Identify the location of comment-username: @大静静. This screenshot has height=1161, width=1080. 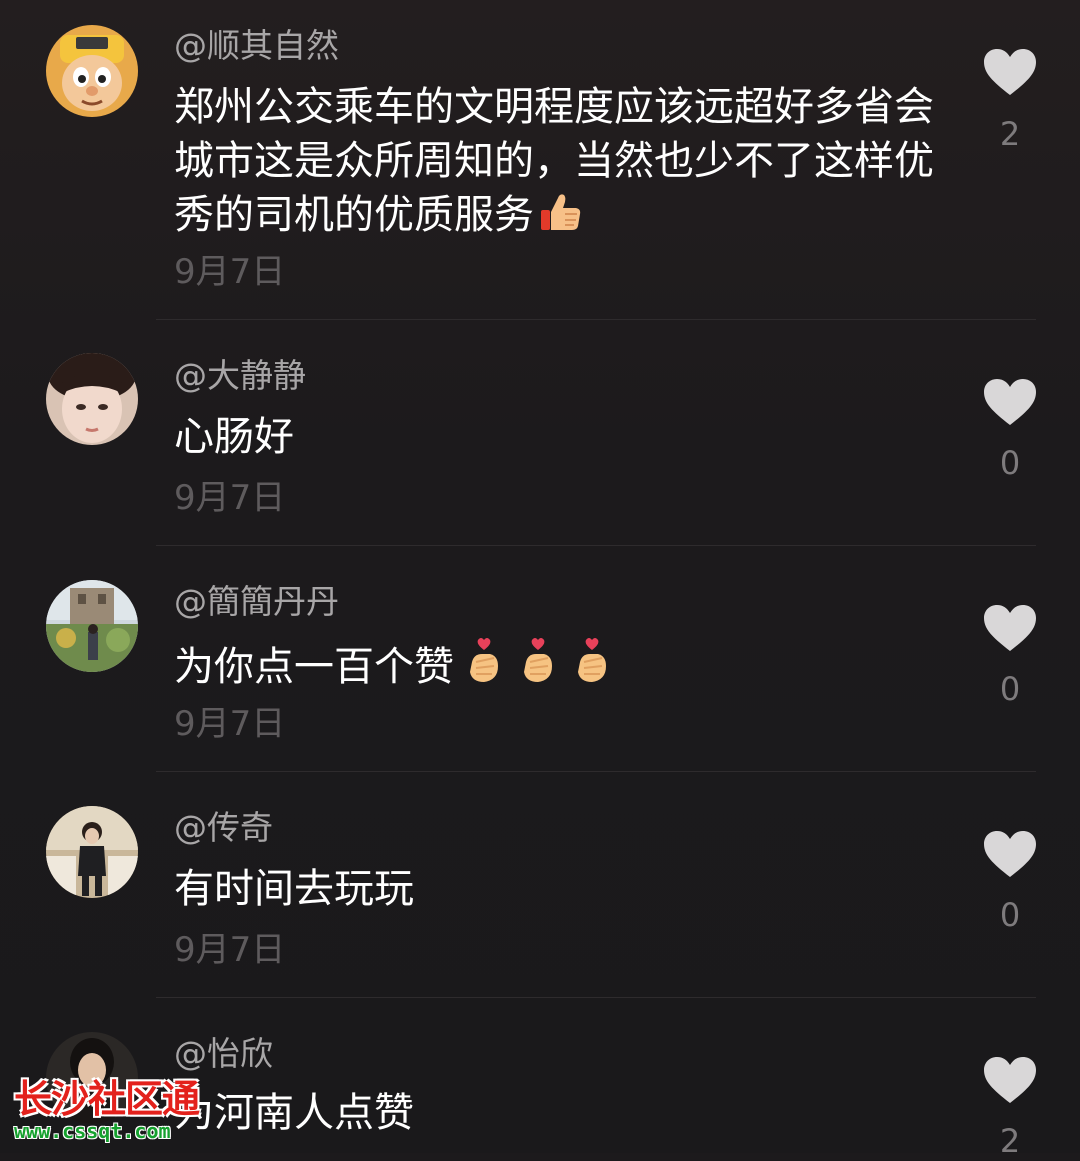
(240, 376).